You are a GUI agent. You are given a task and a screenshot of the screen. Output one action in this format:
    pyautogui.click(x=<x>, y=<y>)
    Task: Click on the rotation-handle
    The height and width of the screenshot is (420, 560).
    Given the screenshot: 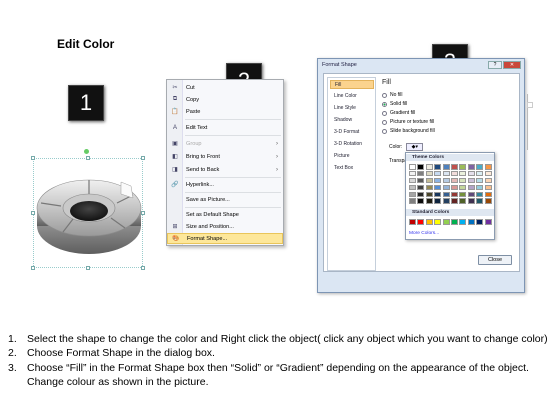 What is the action you would take?
    pyautogui.click(x=86, y=151)
    